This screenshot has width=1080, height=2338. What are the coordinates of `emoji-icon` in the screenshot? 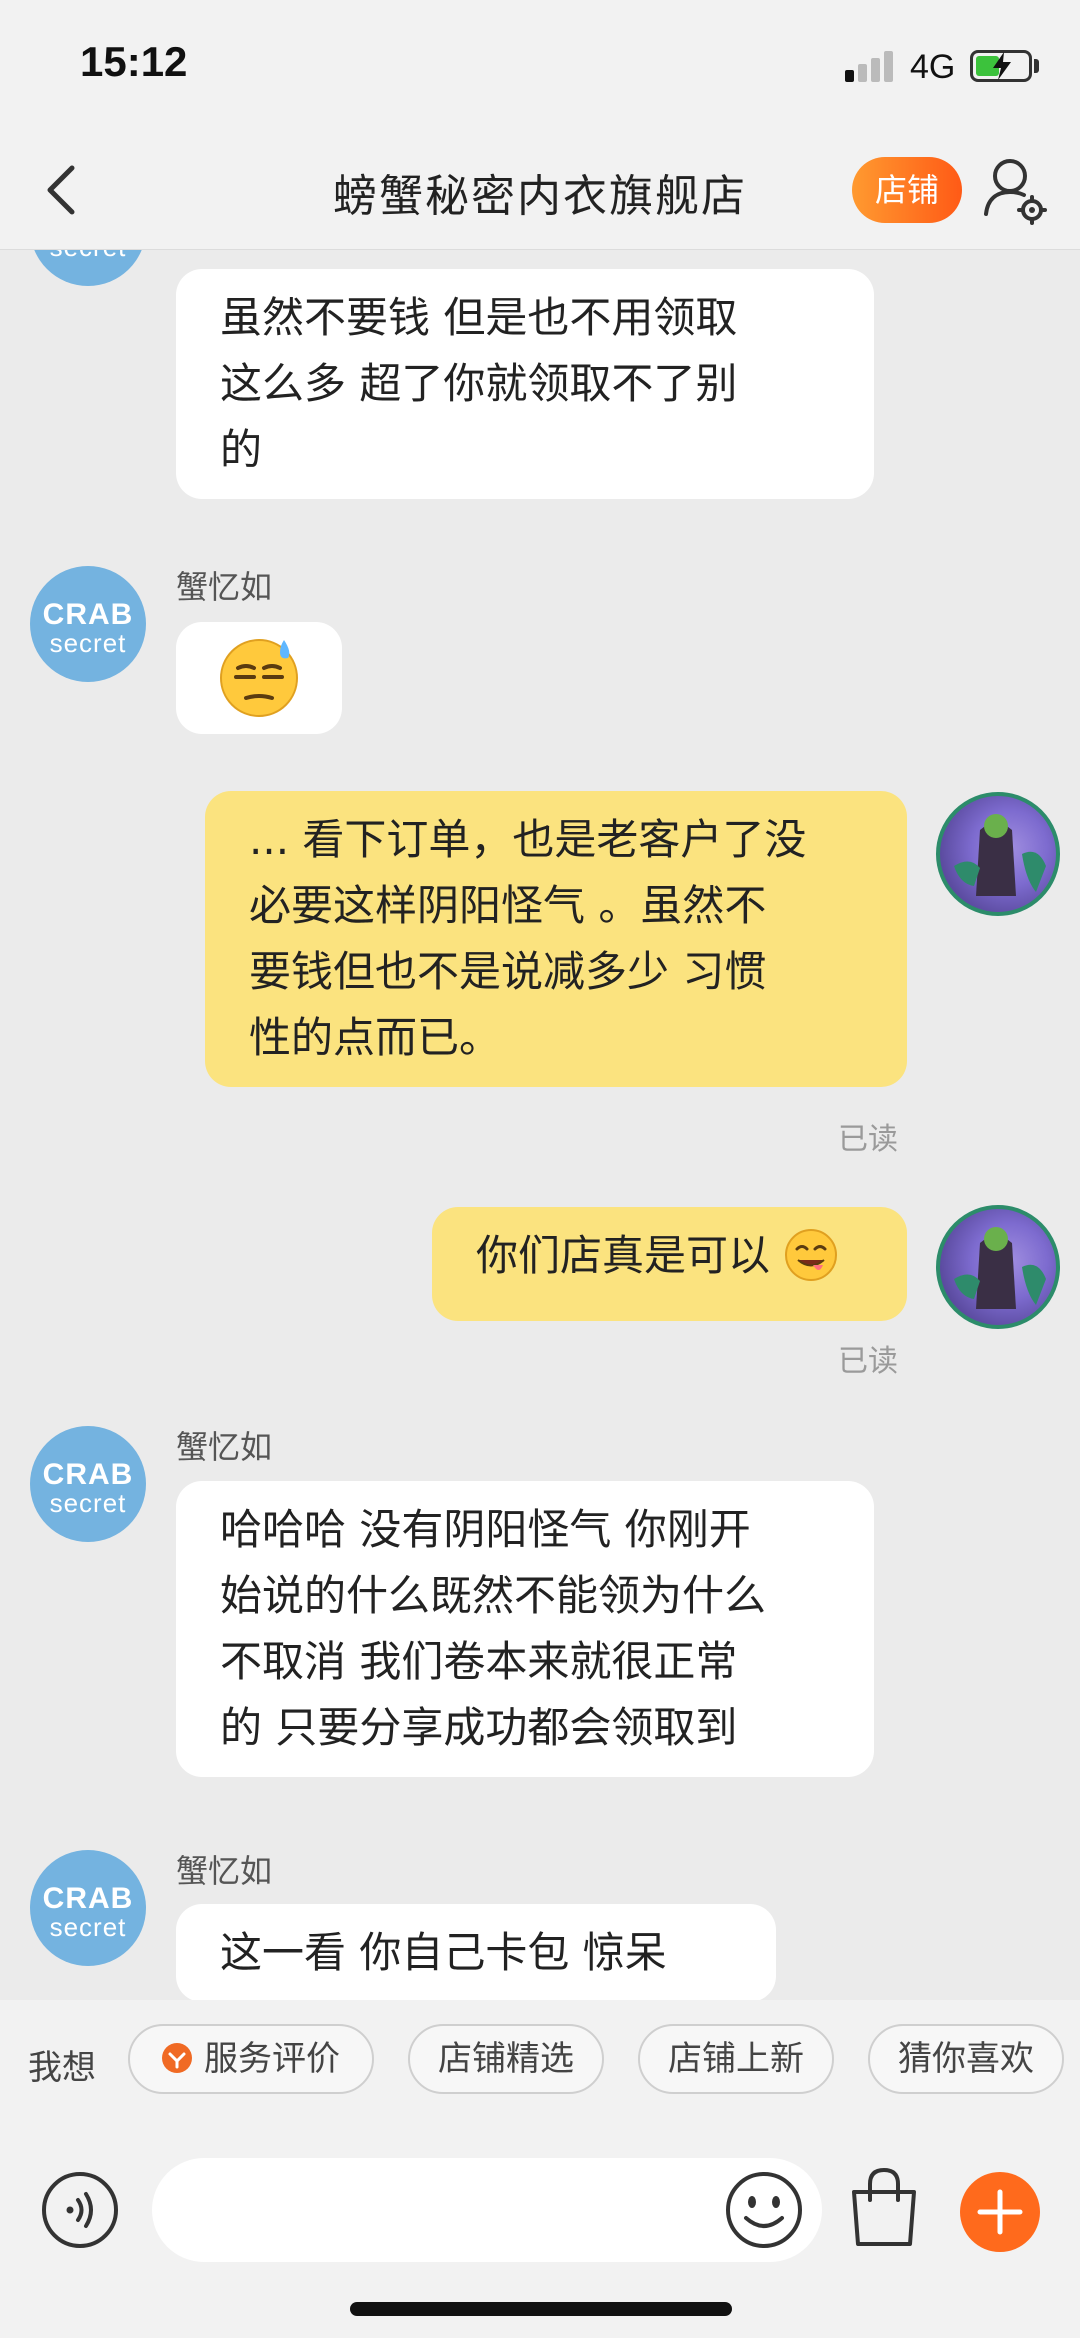 It's located at (764, 2210).